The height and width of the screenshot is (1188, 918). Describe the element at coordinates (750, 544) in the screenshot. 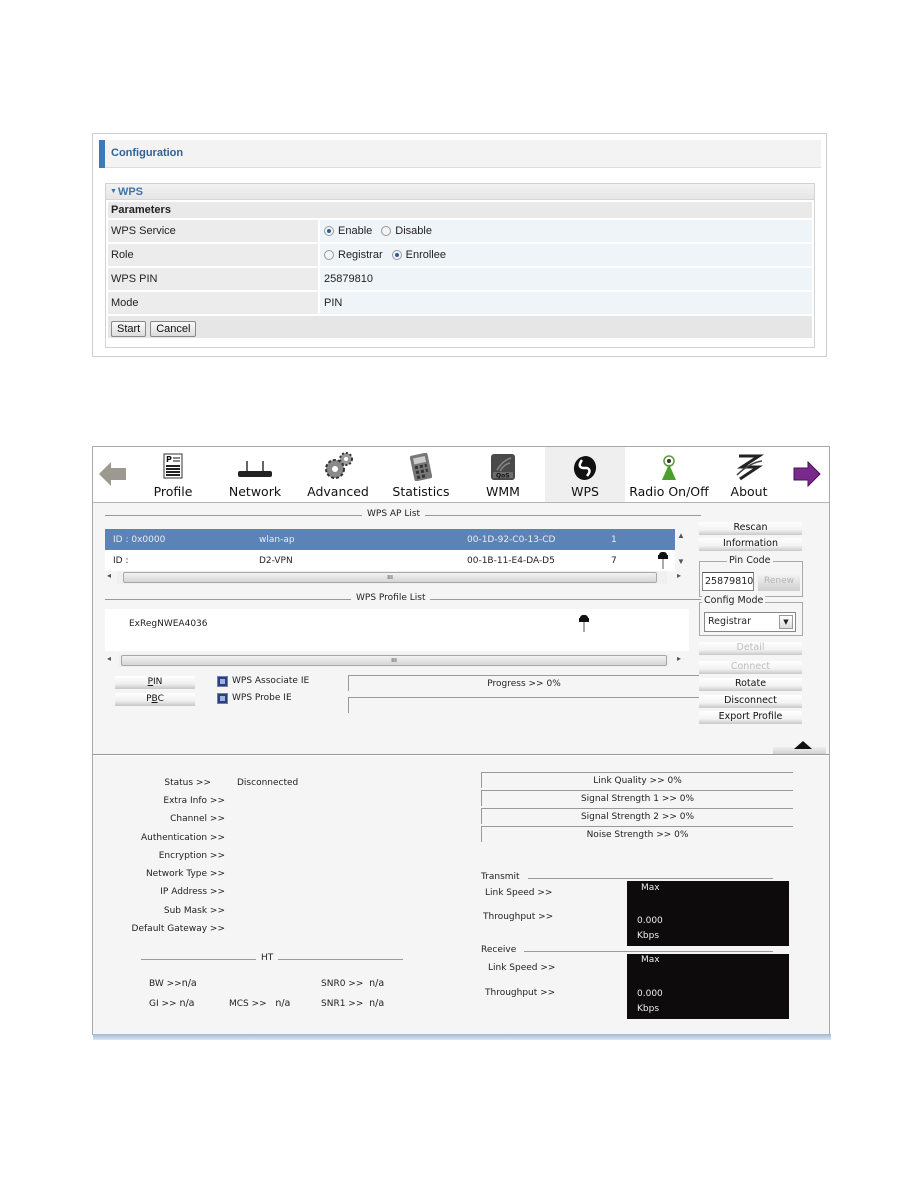

I see `information-button: Information` at that location.